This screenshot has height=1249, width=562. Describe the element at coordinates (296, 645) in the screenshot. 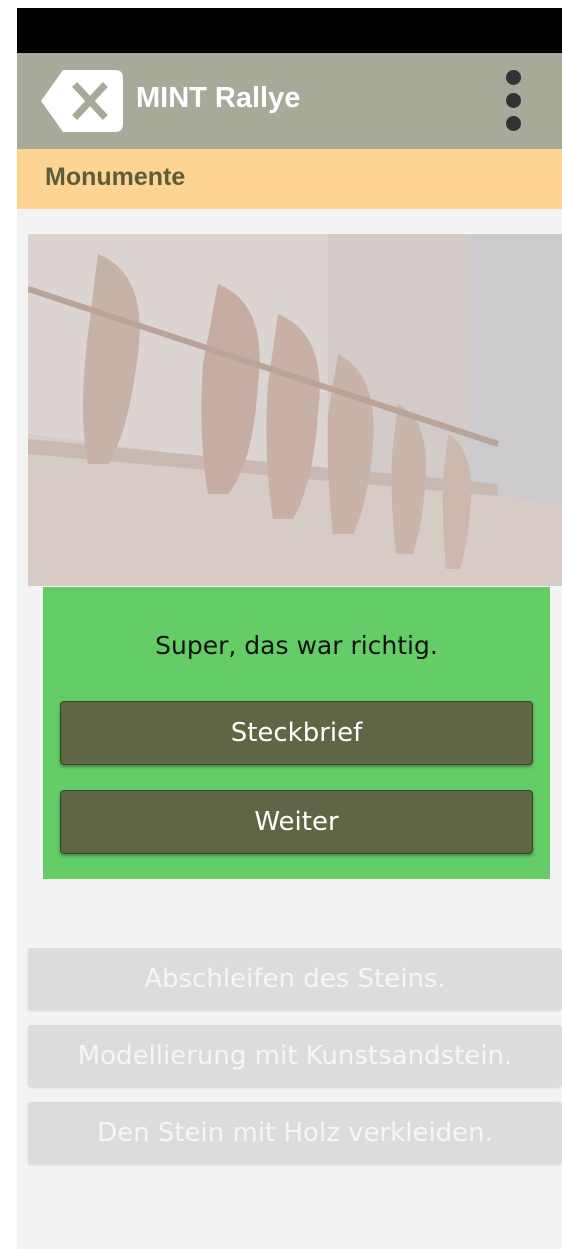

I see `feedback-message: Super, das war richtig.` at that location.